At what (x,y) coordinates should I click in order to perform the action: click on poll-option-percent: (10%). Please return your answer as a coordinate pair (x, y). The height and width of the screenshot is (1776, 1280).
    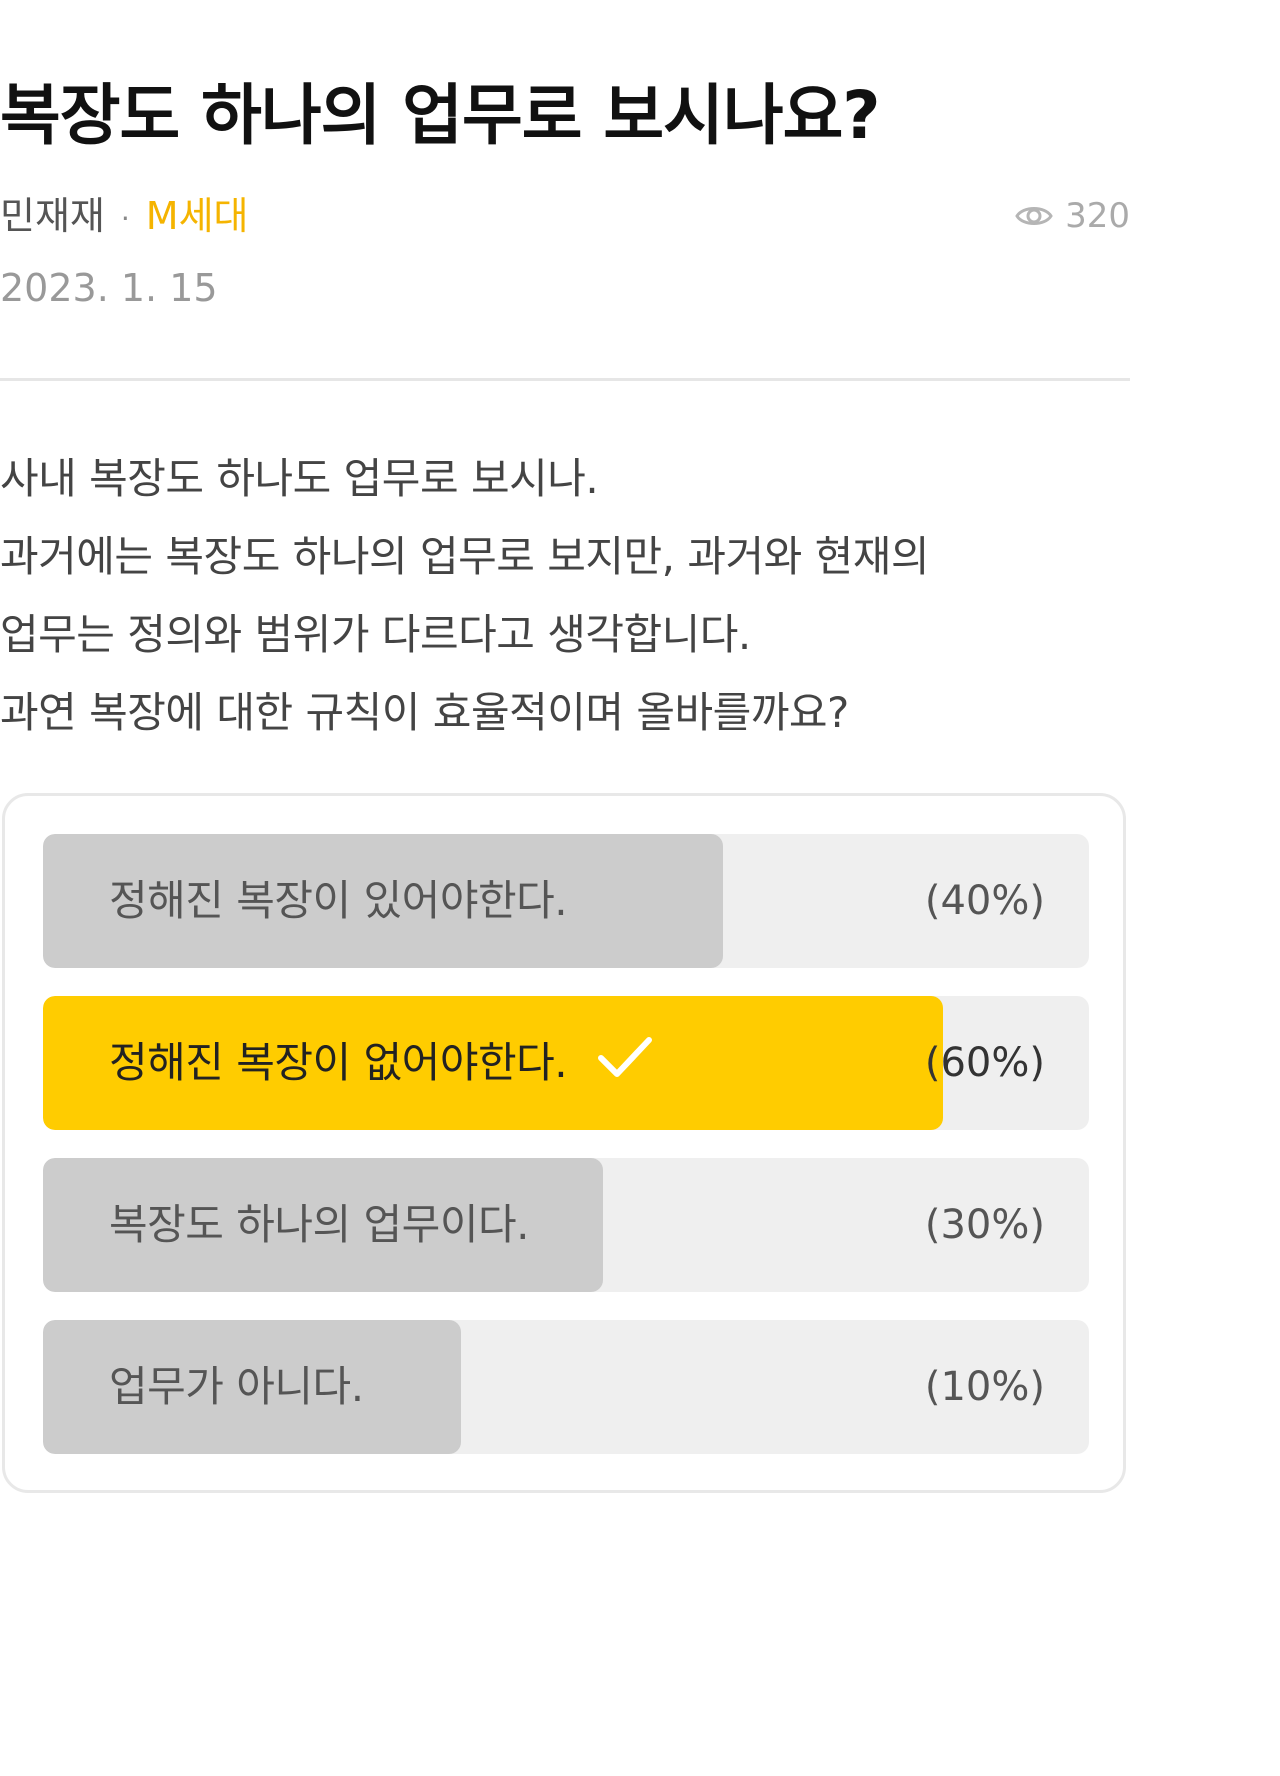
    Looking at the image, I should click on (984, 1387).